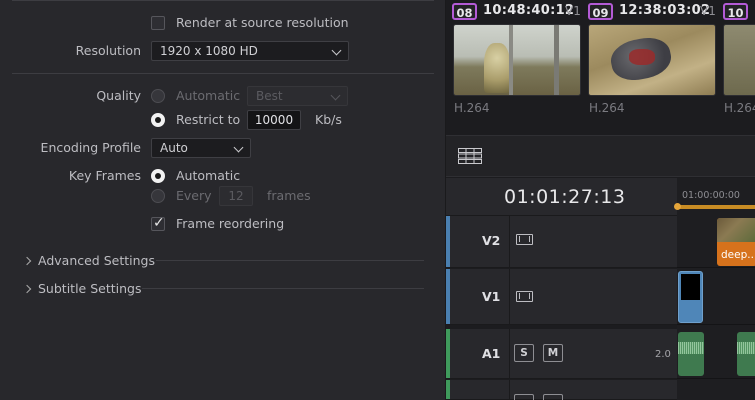  I want to click on timeline-toolbar, so click(600, 156).